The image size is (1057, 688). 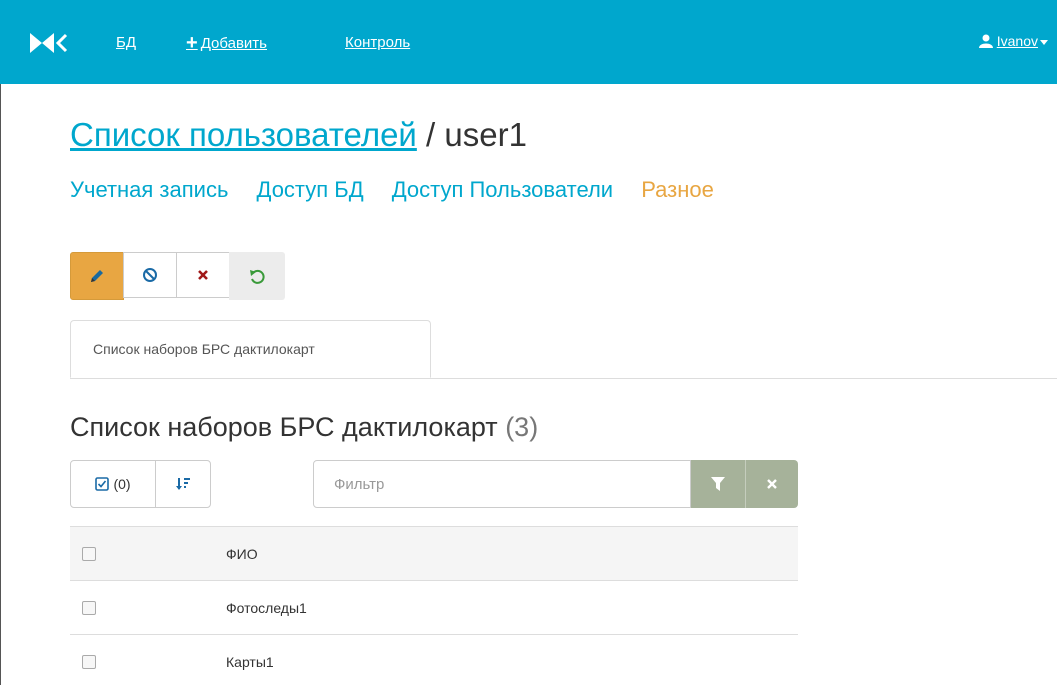 I want to click on tab-brs-sets: Список наборов БРС дактилокарт, so click(x=250, y=349).